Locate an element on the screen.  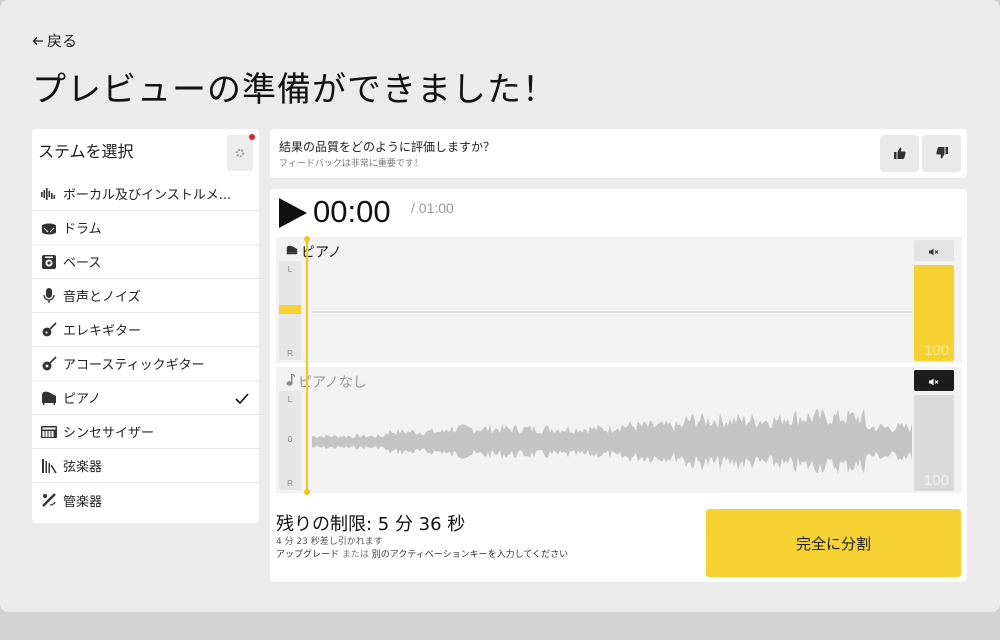
or-text: または is located at coordinates (355, 555).